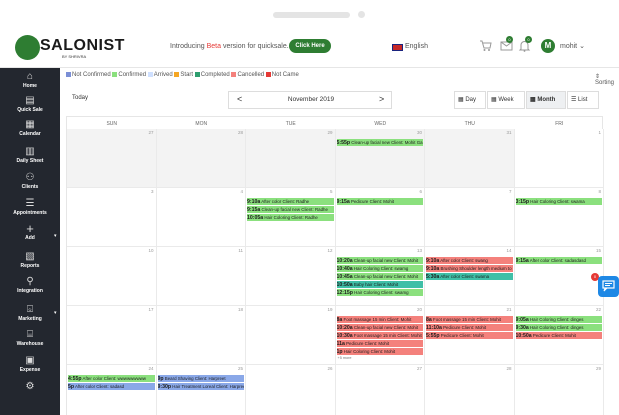 This screenshot has width=619, height=415. What do you see at coordinates (558, 327) in the screenshot?
I see `appointment-event: 9:30a Hair Coloring Client: dinges` at bounding box center [558, 327].